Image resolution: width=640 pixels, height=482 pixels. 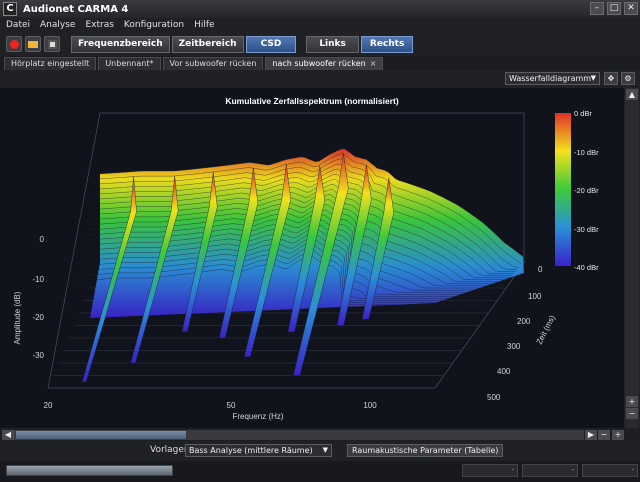 What do you see at coordinates (332, 44) in the screenshot?
I see `links-button: Links` at bounding box center [332, 44].